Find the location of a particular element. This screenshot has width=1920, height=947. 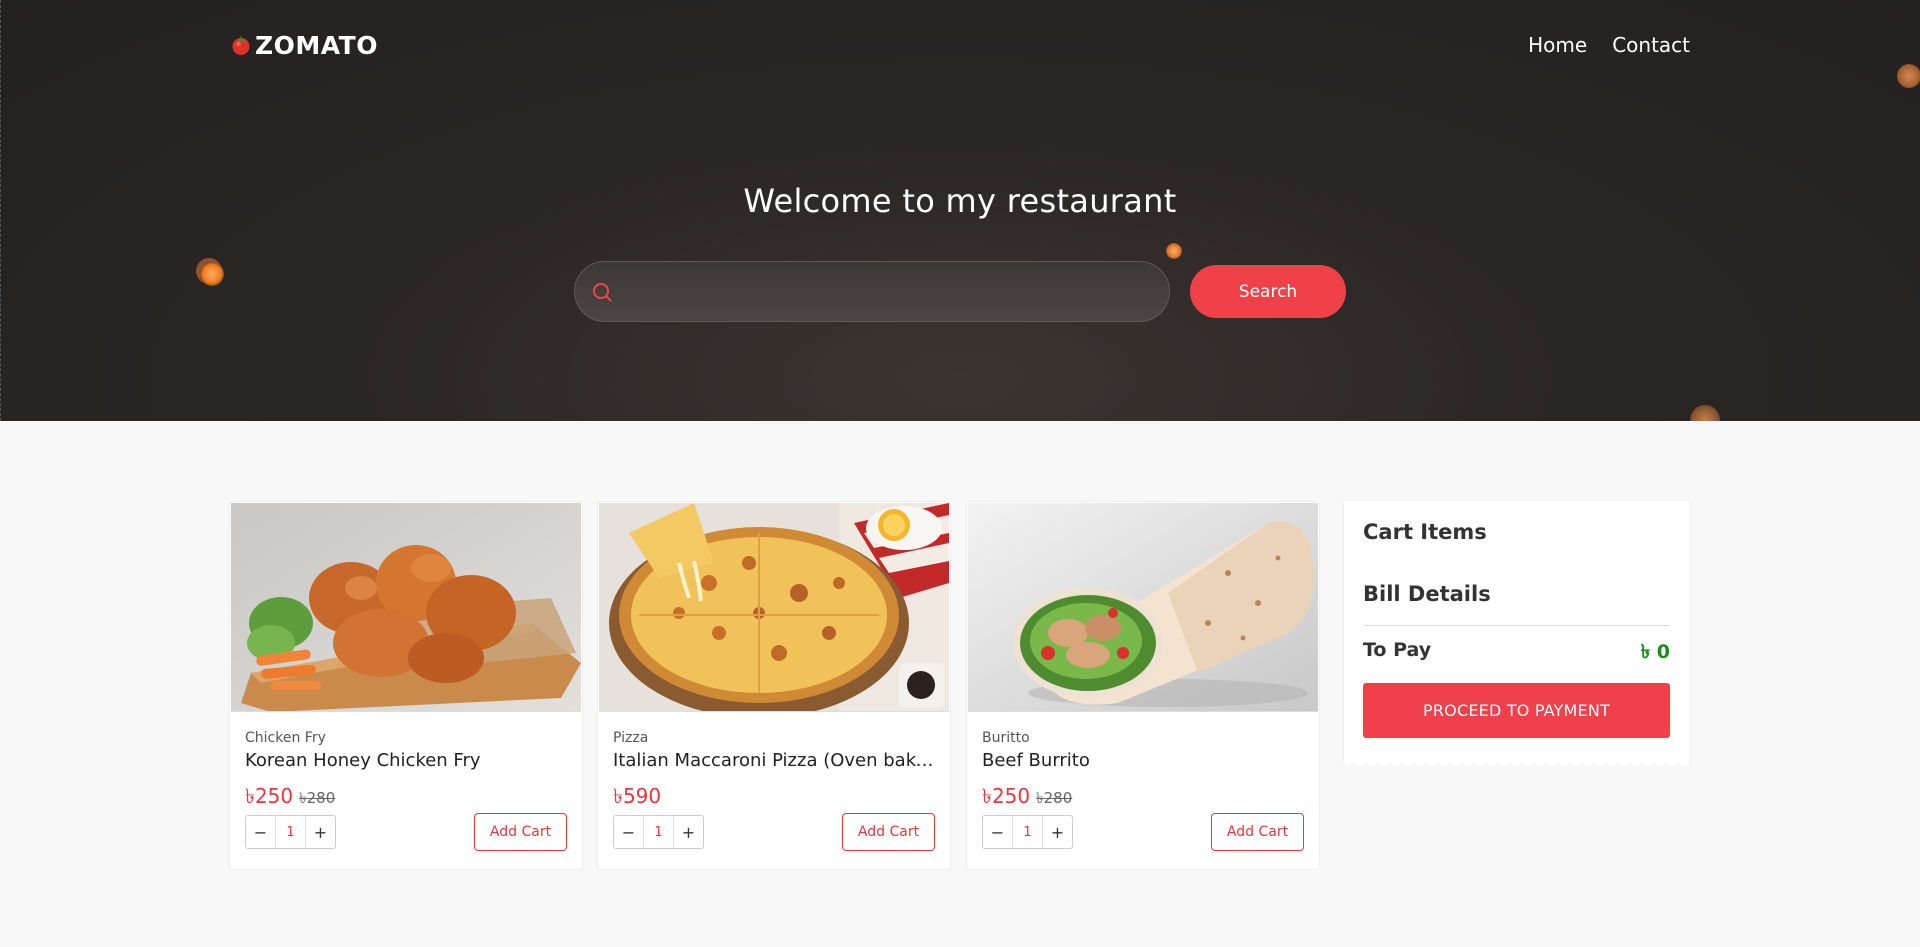

burrito-image is located at coordinates (1143, 607).